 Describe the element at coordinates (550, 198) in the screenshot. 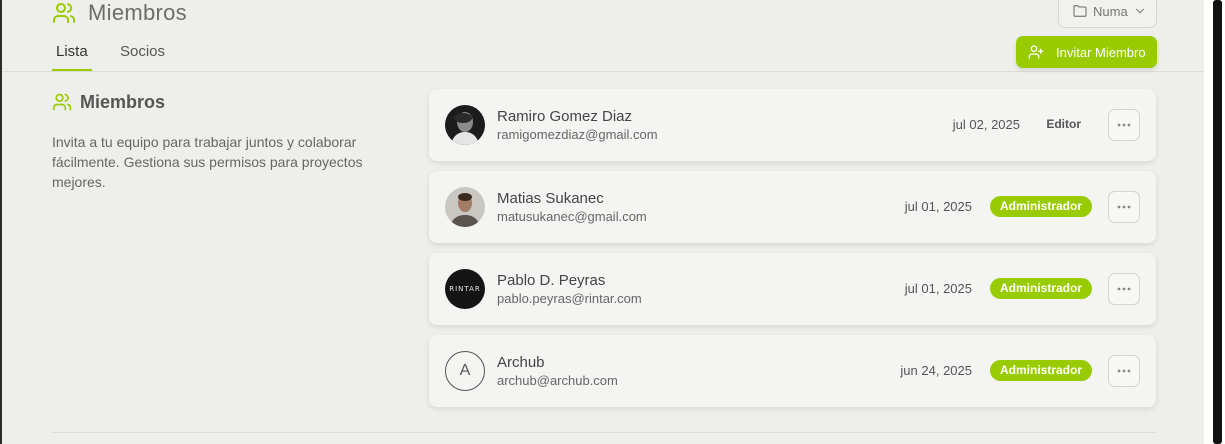

I see `member-name: Matias Sukanec` at that location.